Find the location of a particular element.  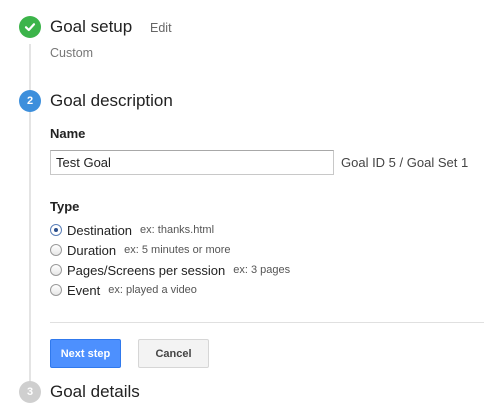

radio-event is located at coordinates (56, 290).